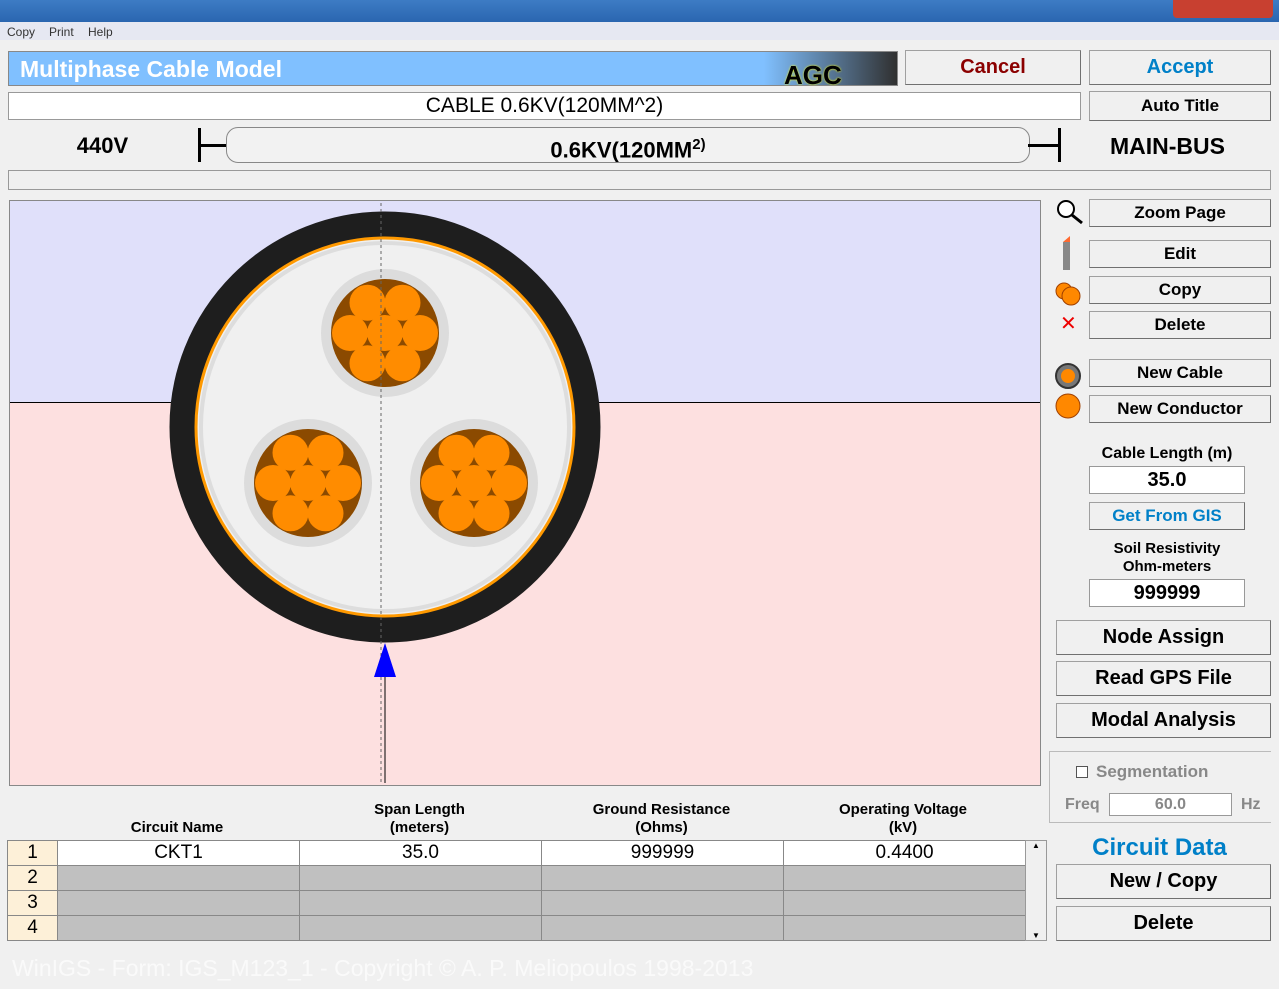 The height and width of the screenshot is (989, 1279). Describe the element at coordinates (1180, 213) in the screenshot. I see `zoom-page-button: Zoom Page` at that location.